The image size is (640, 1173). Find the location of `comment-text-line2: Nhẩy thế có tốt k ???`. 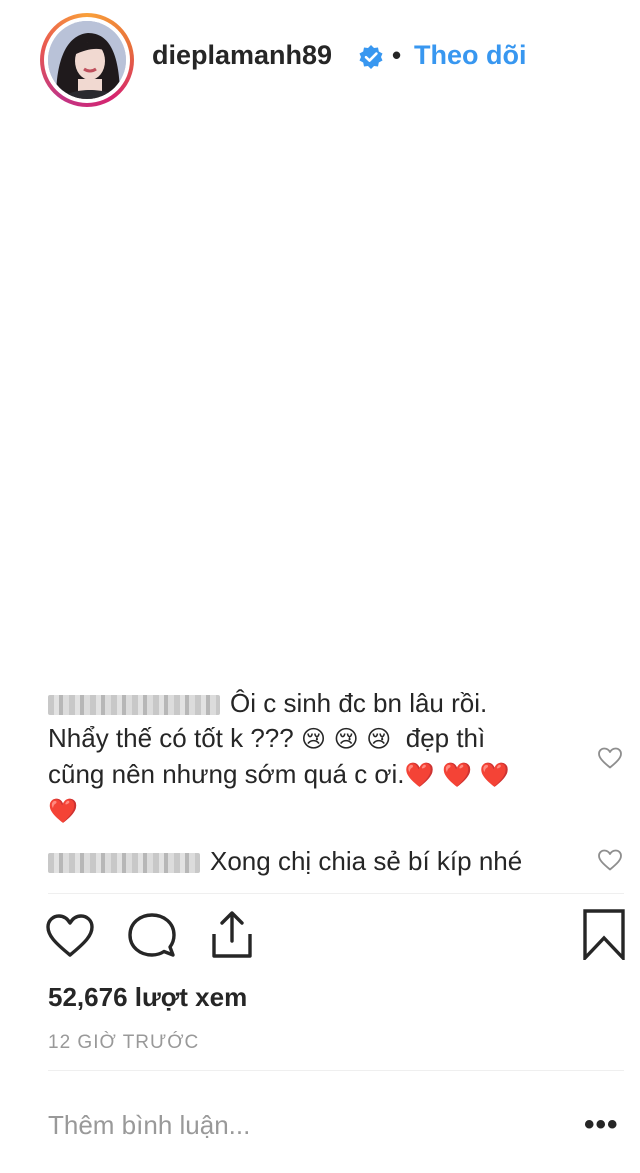

comment-text-line2: Nhẩy thế có tốt k ??? is located at coordinates (171, 738).